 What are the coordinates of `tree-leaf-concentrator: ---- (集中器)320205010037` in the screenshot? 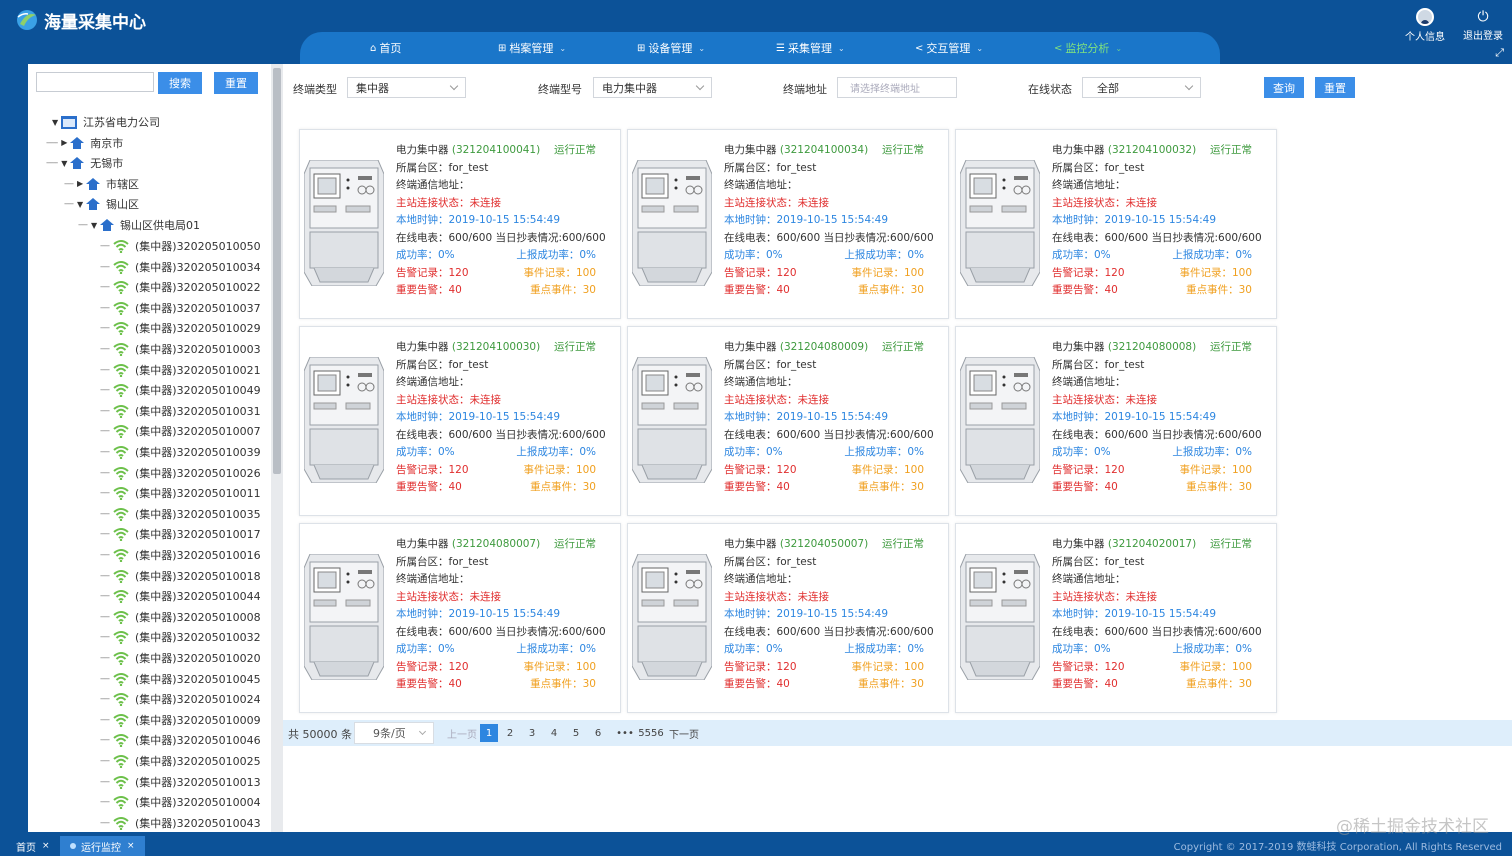 It's located at (180, 308).